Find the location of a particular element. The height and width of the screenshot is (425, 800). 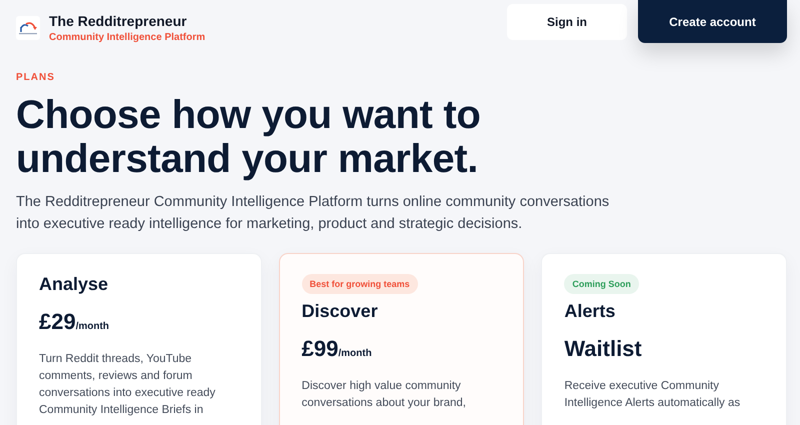

plan-name: Discover is located at coordinates (340, 311).